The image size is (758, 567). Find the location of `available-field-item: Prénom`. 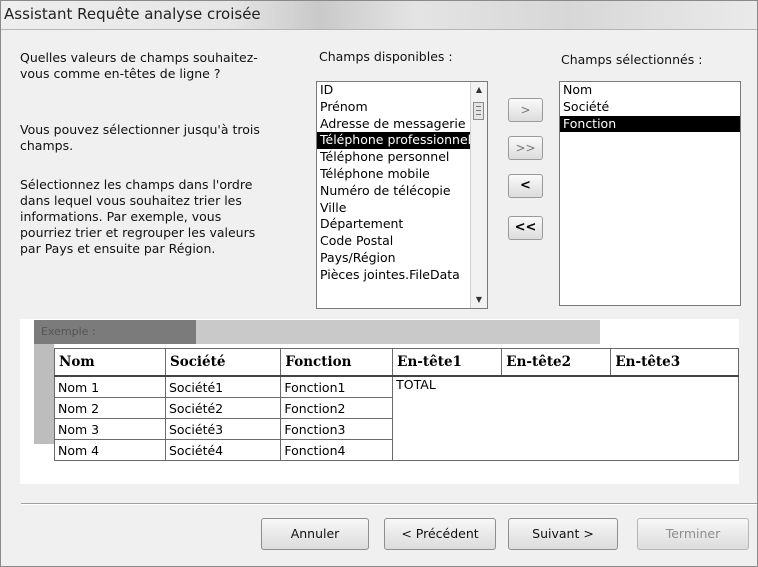

available-field-item: Prénom is located at coordinates (402, 107).